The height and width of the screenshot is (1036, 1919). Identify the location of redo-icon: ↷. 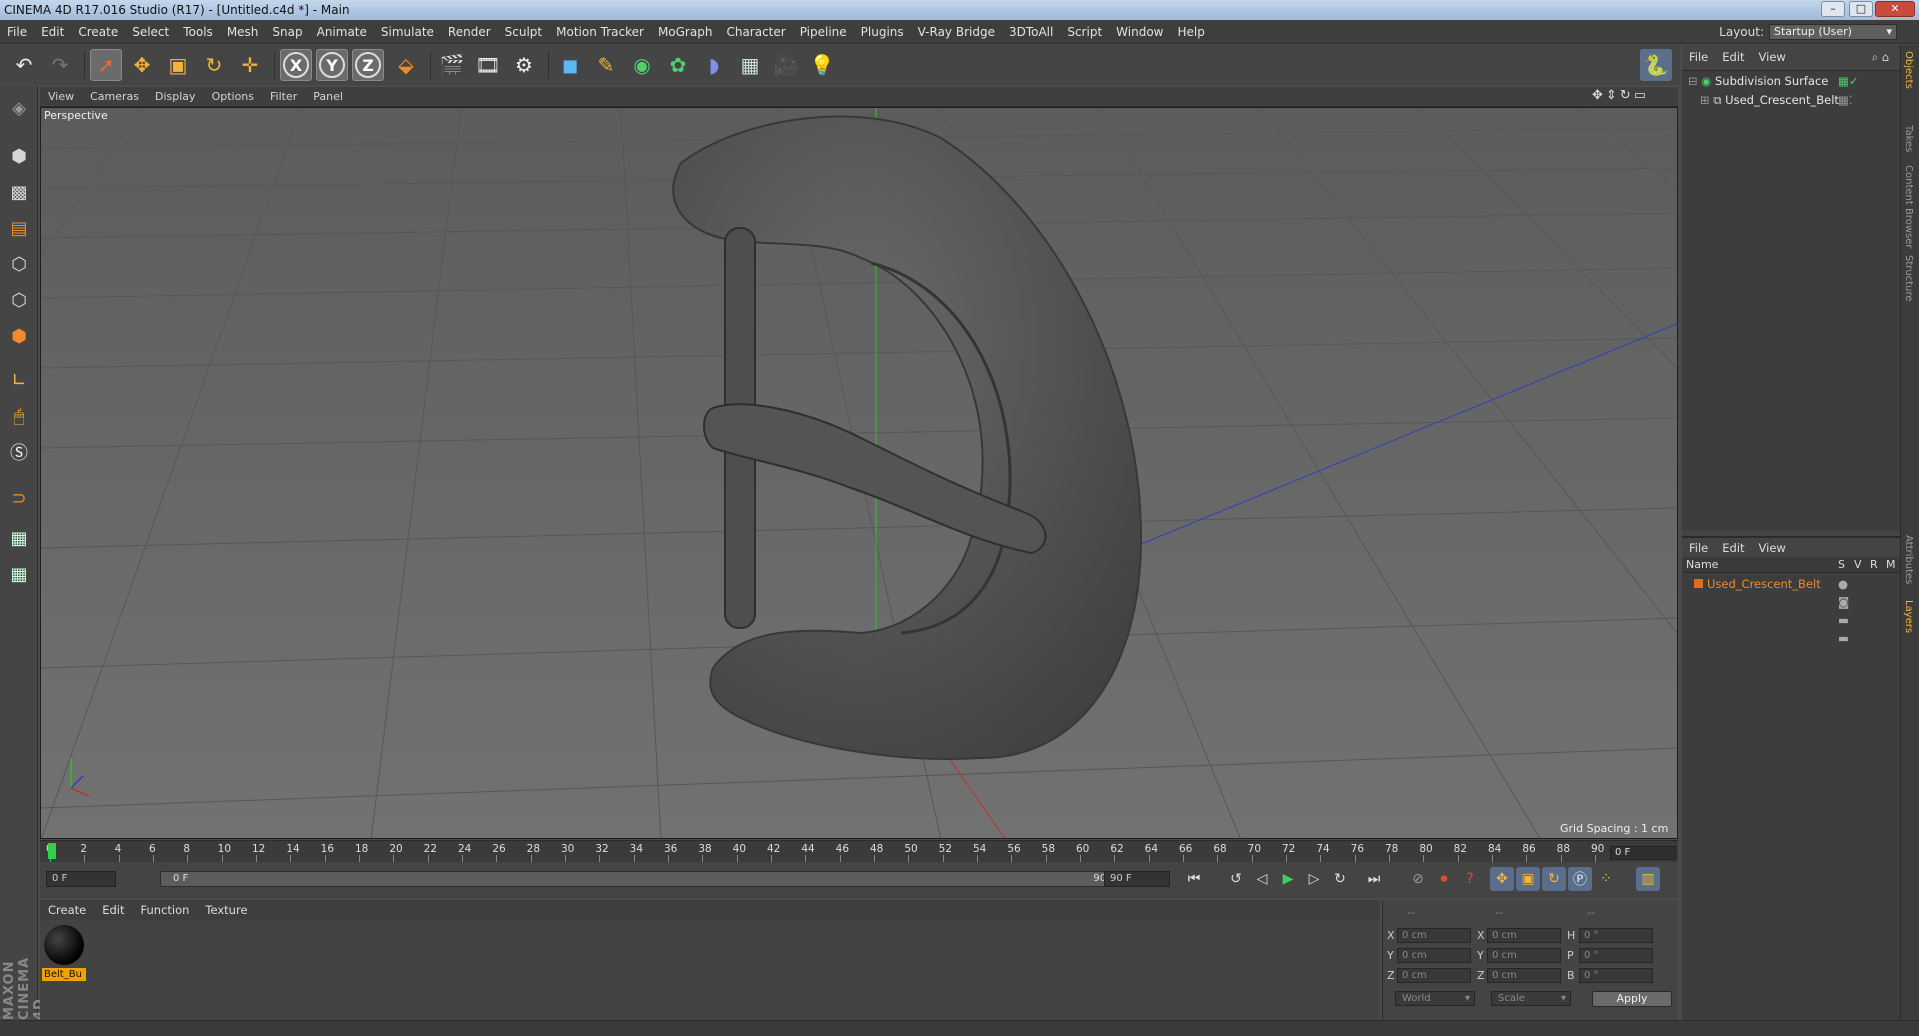
(60, 65).